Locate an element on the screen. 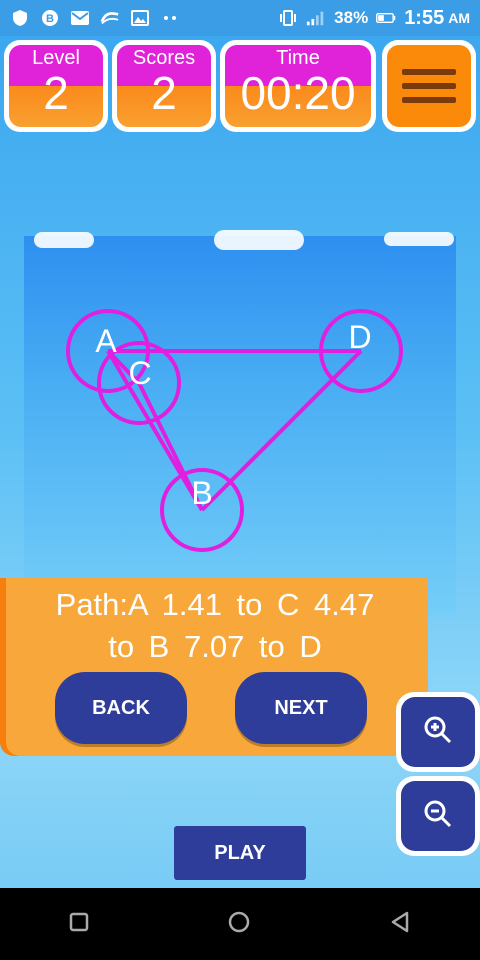 This screenshot has height=960, width=480. gallery-icon is located at coordinates (140, 18).